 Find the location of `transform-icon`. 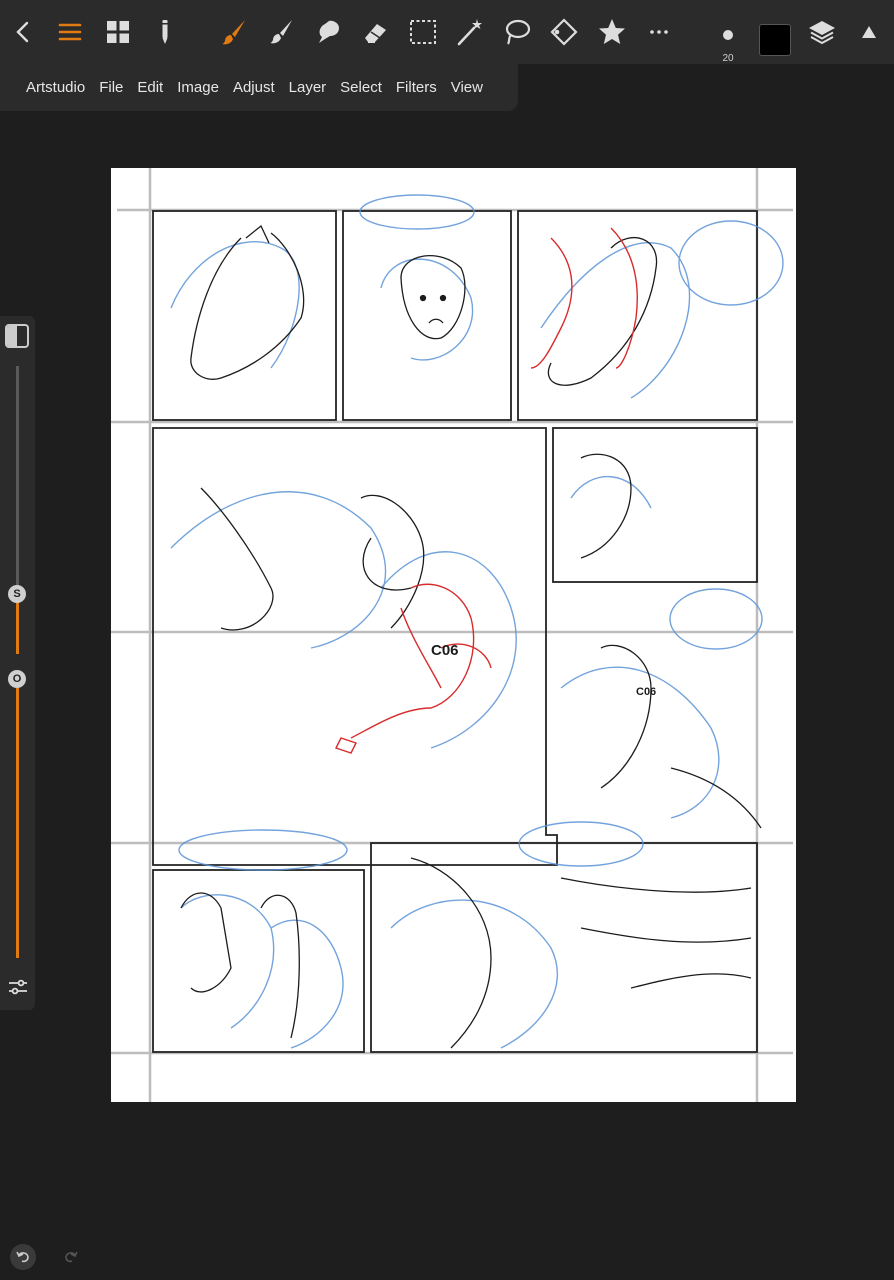

transform-icon is located at coordinates (564, 32).